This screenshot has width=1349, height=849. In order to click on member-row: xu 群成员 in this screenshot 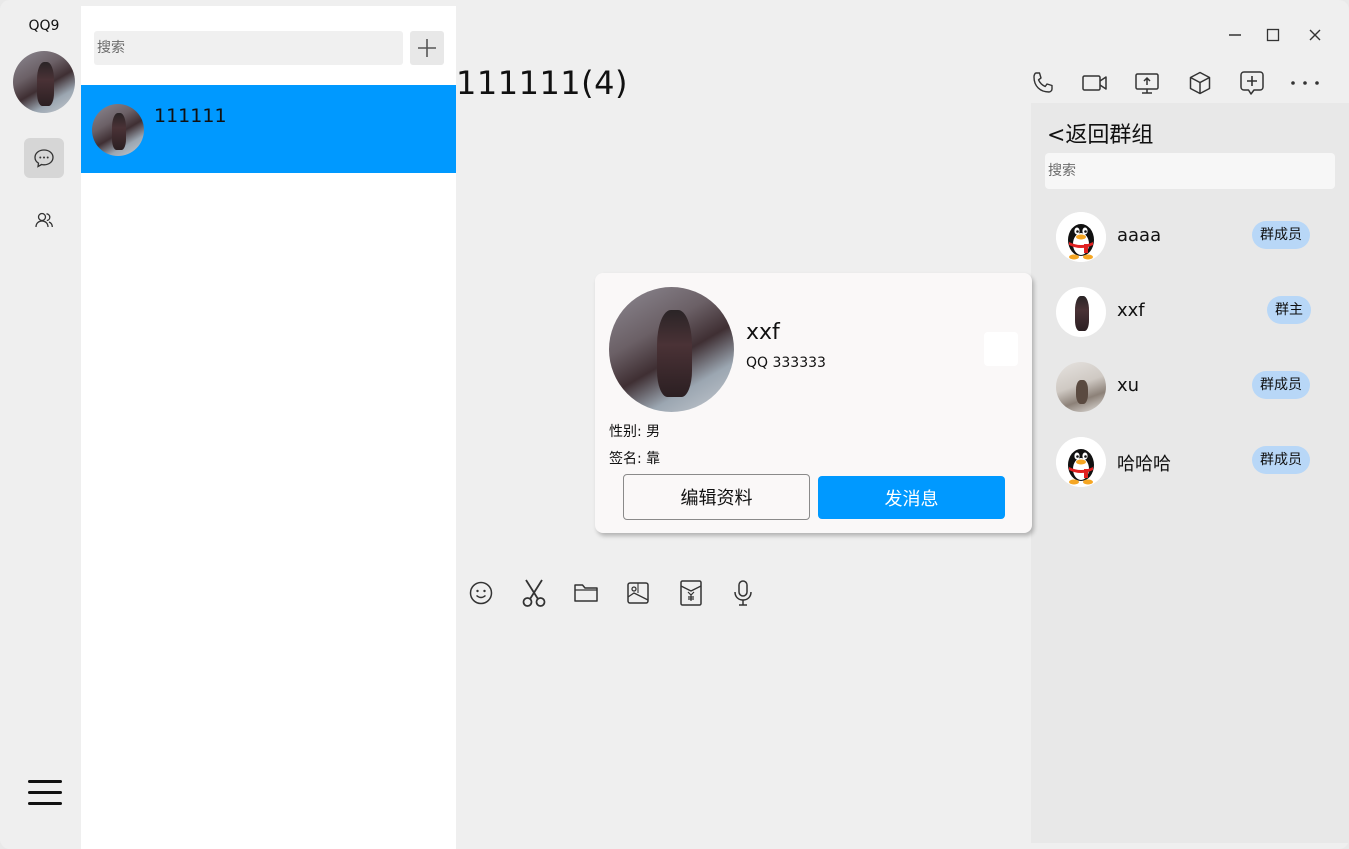, I will do `click(1190, 385)`.